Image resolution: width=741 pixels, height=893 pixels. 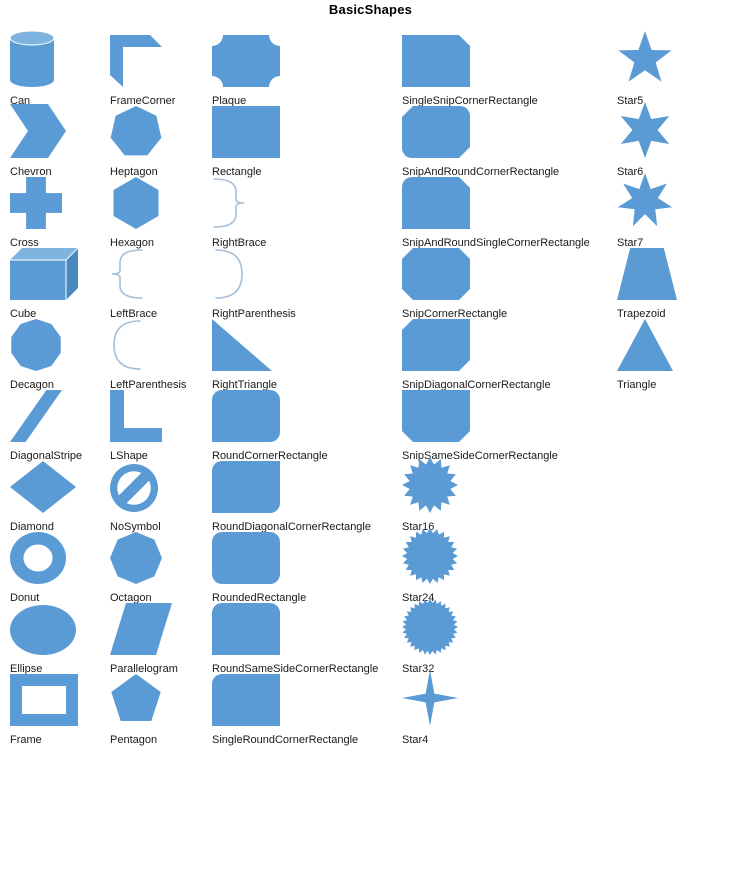 I want to click on left-parenthesis-icon, so click(x=127, y=345).